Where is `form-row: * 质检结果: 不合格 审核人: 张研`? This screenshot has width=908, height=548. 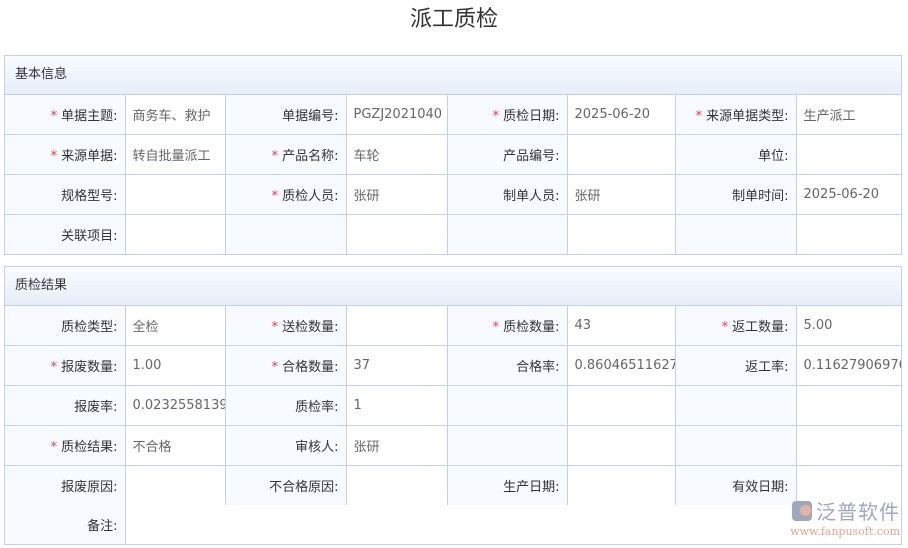 form-row: * 质检结果: 不合格 审核人: 张研 is located at coordinates (453, 445).